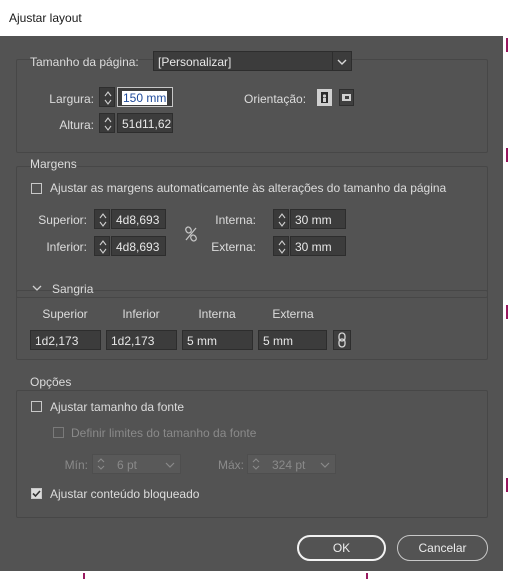 The image size is (514, 581). I want to click on margin-top-label: Superior:, so click(62, 220).